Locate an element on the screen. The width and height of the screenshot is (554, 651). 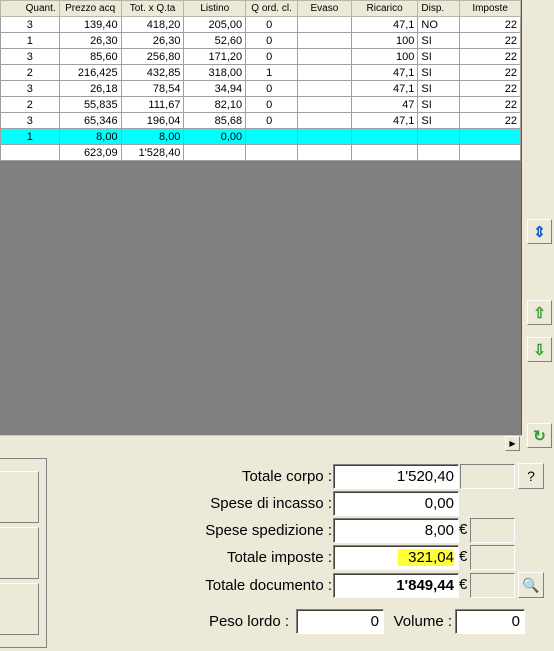
totale-imposte-field: 321,04 is located at coordinates (396, 557).